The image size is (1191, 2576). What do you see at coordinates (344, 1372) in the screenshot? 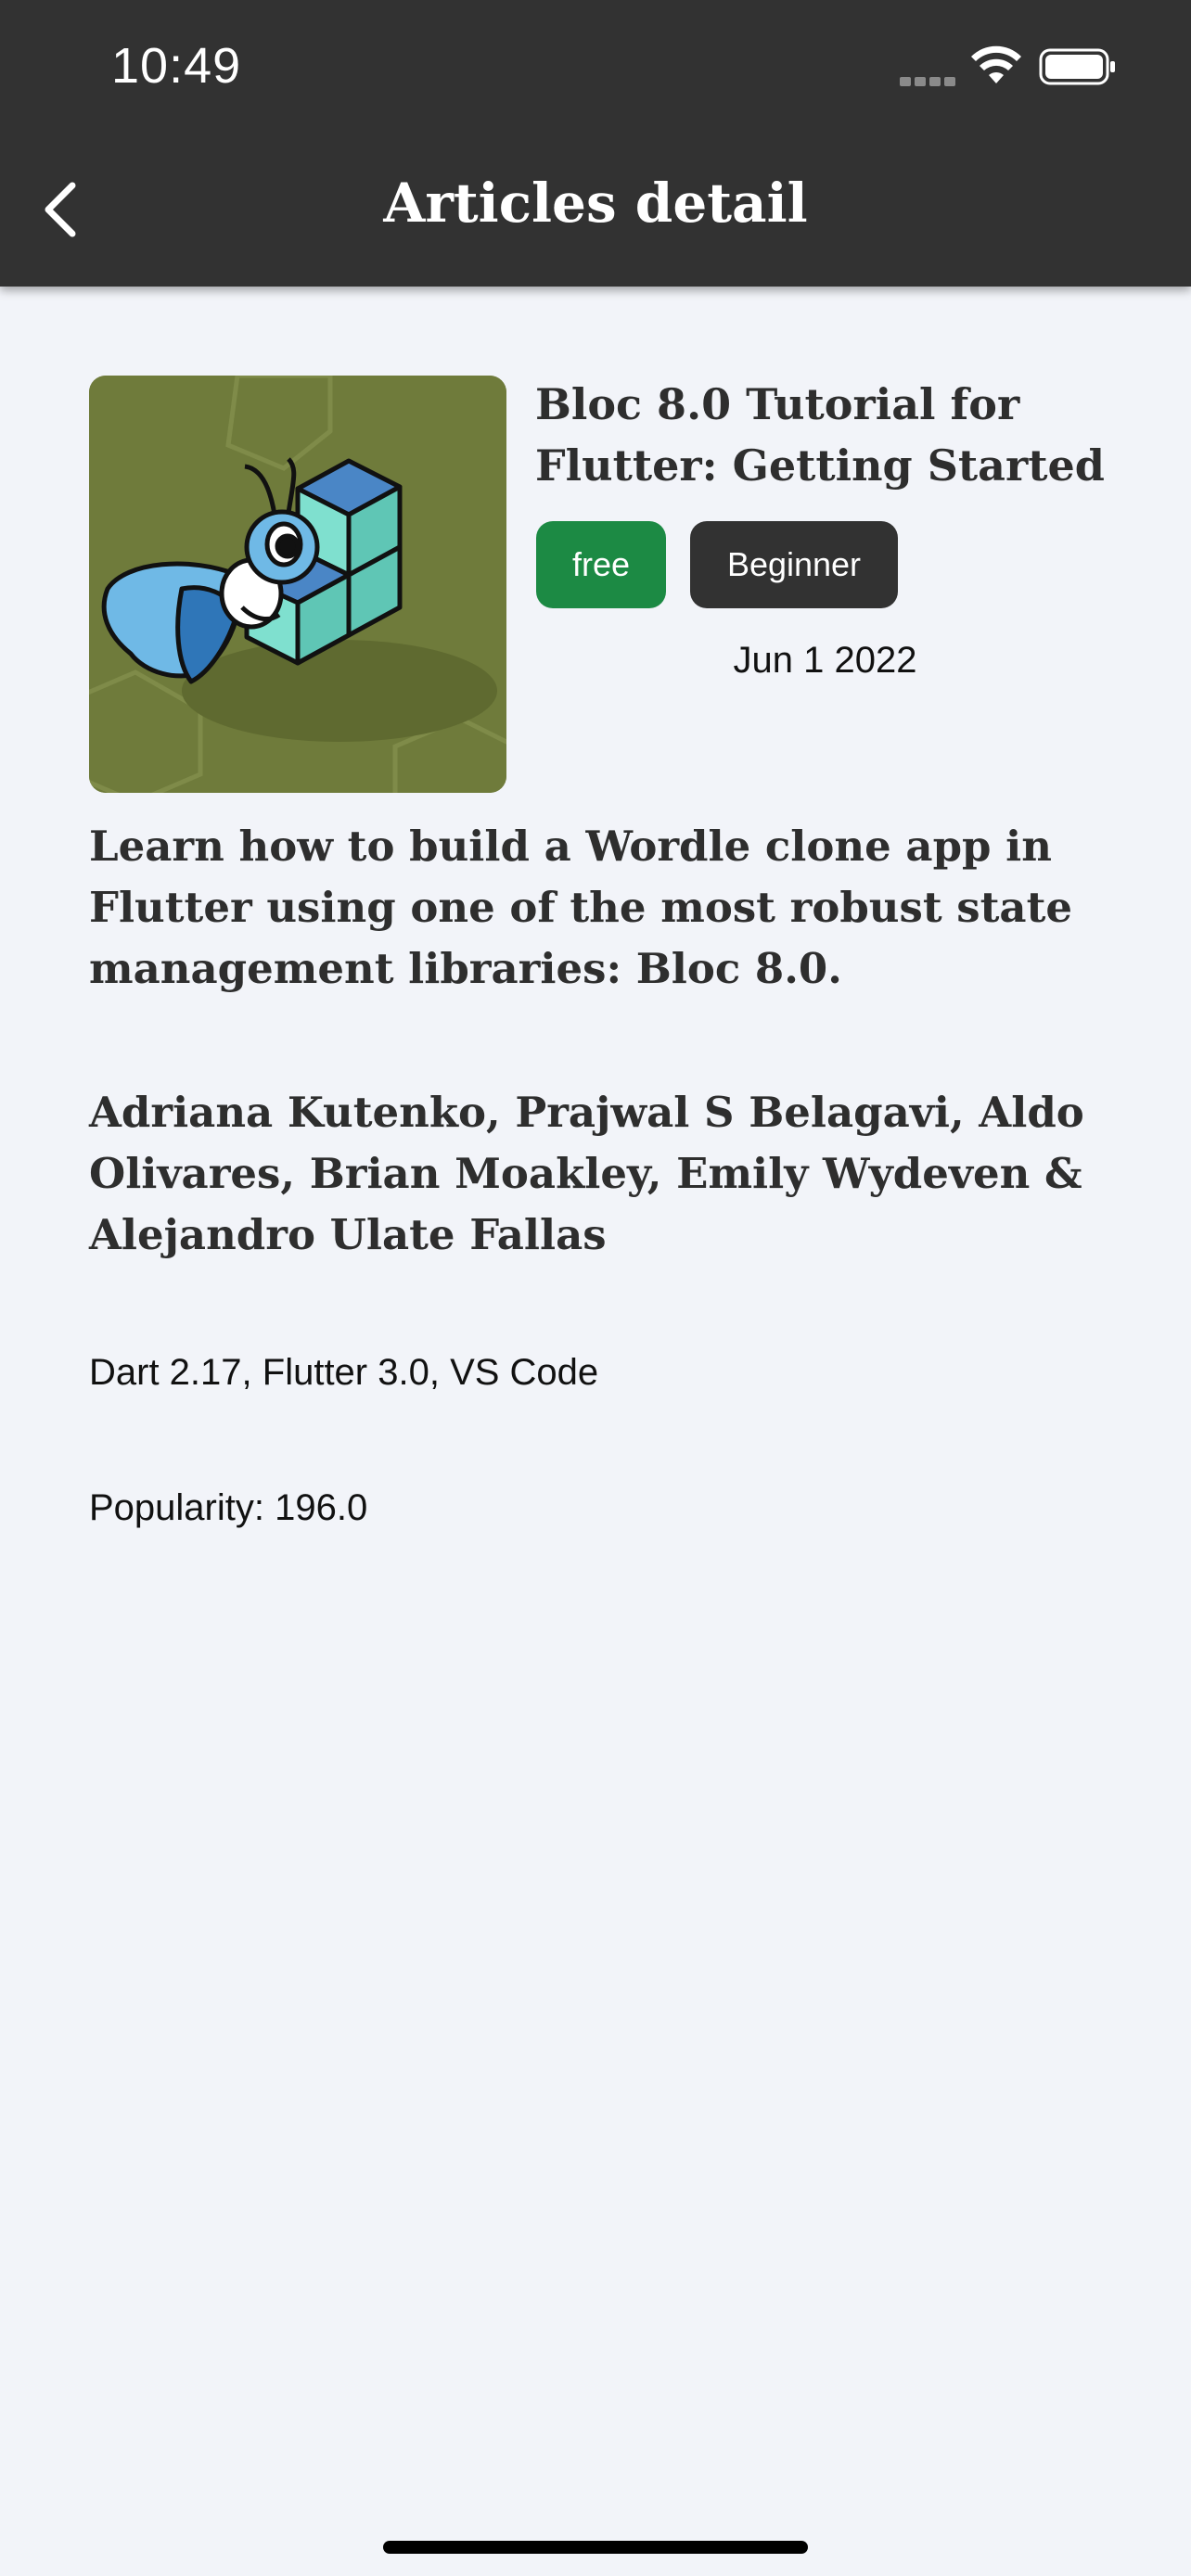
I see `article-technologies: Dart 2.17, Flutter 3.0, VS Code` at bounding box center [344, 1372].